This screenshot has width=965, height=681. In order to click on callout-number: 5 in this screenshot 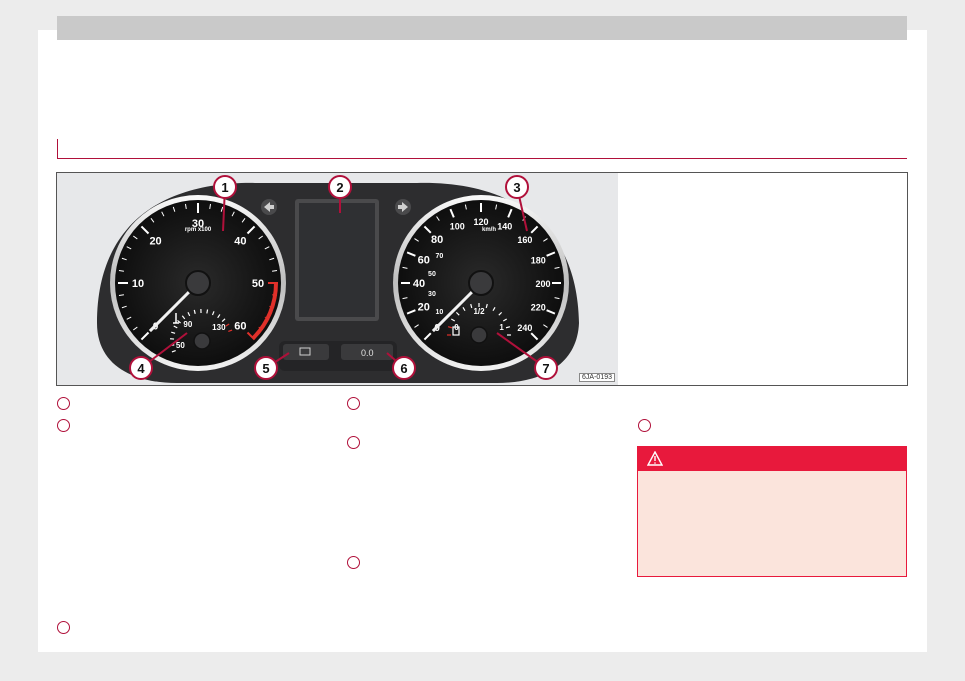, I will do `click(265, 368)`.